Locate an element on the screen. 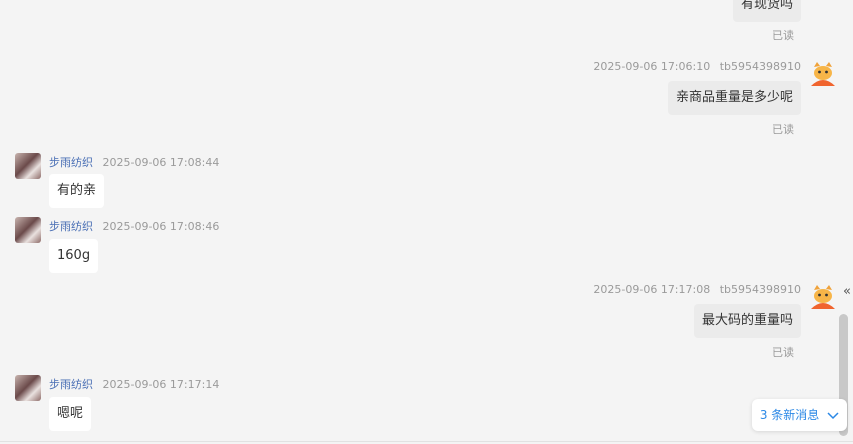 The height and width of the screenshot is (444, 853). message-meta: 步雨纺织 2025-09-06 17:17:14 is located at coordinates (134, 384).